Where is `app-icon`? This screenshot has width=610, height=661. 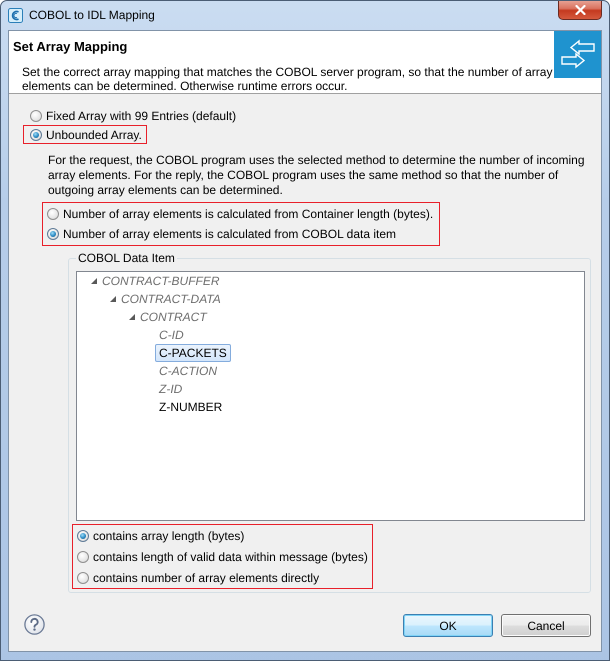 app-icon is located at coordinates (15, 15).